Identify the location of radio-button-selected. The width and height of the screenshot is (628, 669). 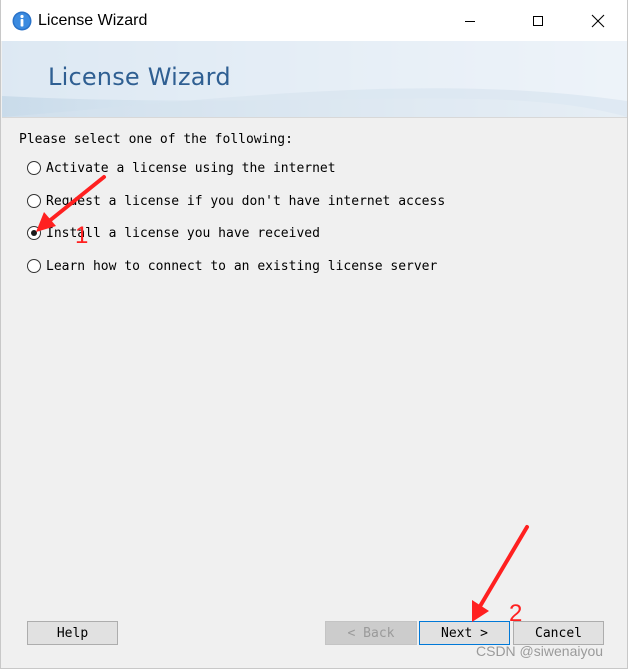
(34, 233).